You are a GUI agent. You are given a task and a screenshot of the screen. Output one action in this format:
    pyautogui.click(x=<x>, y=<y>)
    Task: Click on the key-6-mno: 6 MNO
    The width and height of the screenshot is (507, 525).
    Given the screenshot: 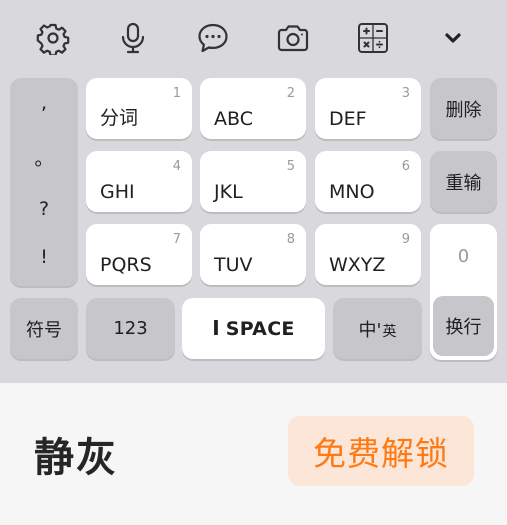 What is the action you would take?
    pyautogui.click(x=368, y=181)
    